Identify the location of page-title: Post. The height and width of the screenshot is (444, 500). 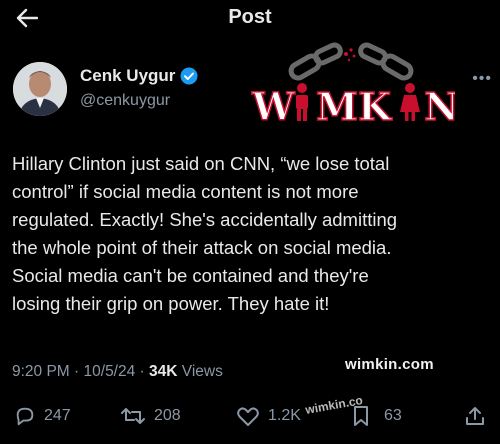
(250, 17).